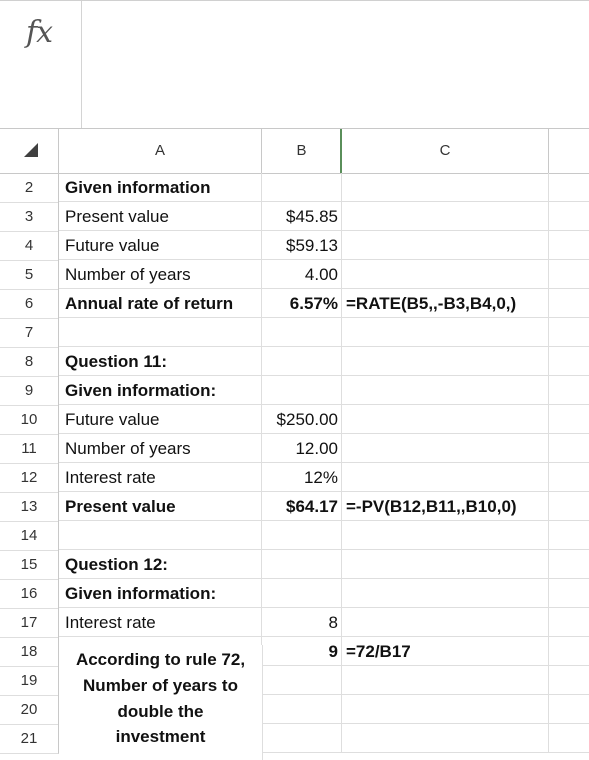 Image resolution: width=589 pixels, height=760 pixels. I want to click on cell-c: =-PV(B12,B11,,B10,0), so click(445, 506).